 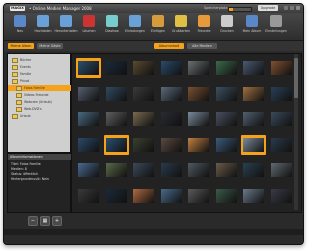 I want to click on tab-my-albums: Meine Alben, so click(x=21, y=46).